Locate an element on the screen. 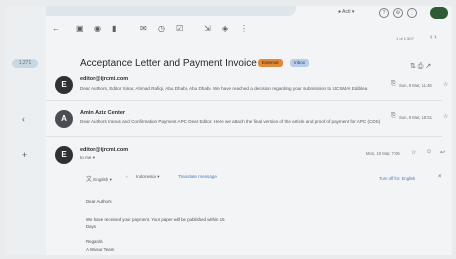 The width and height of the screenshot is (456, 259). task-icon: ☑ is located at coordinates (179, 28).